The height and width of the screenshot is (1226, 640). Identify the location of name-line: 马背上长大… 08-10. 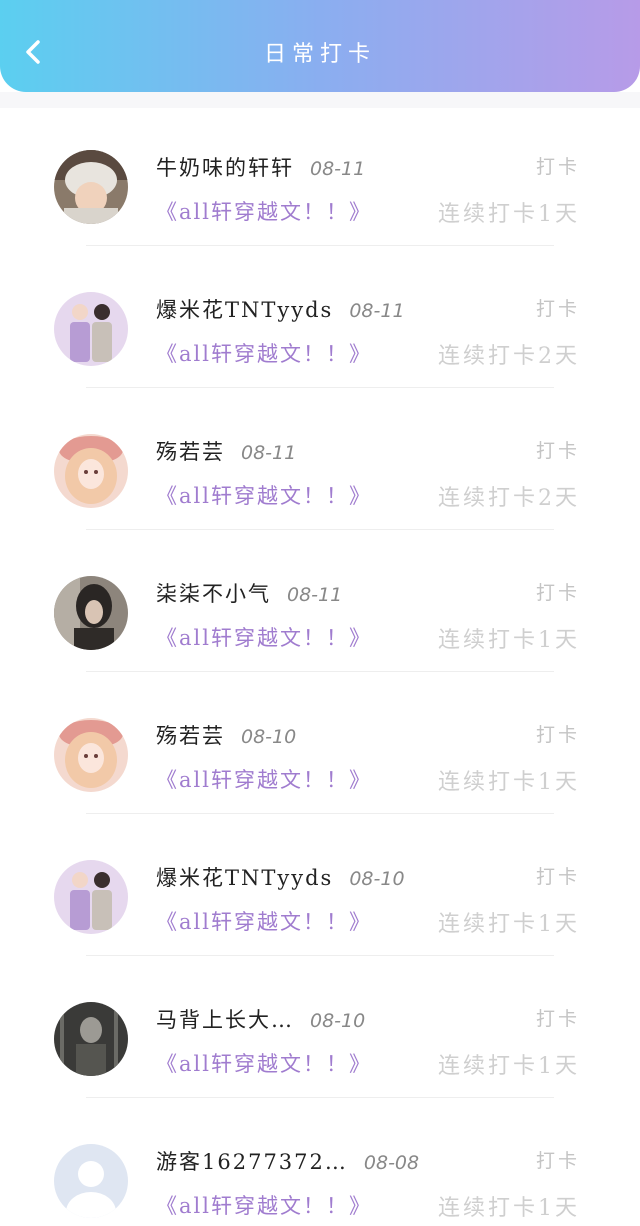
(260, 1019).